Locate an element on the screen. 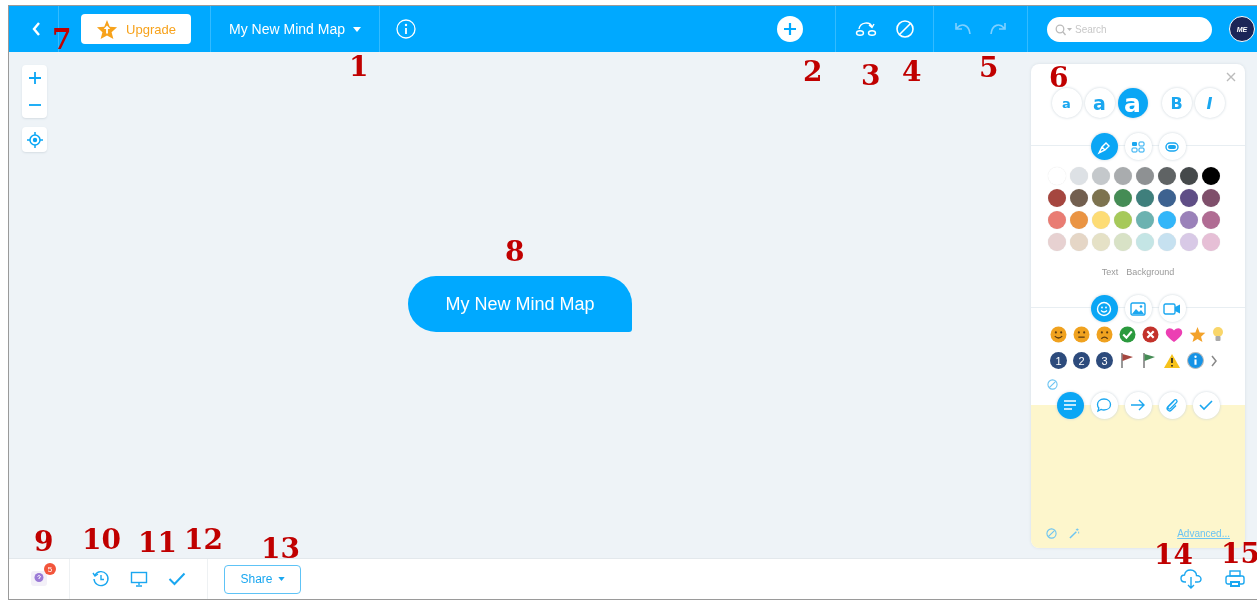 This screenshot has height=602, width=1257. check-circle-icon is located at coordinates (1127, 334).